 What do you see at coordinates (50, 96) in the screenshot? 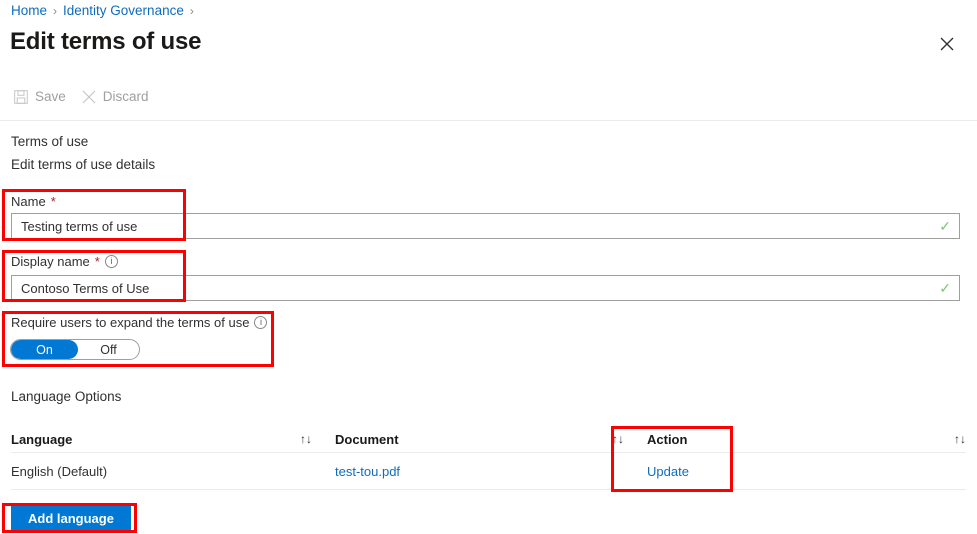
I see `save-label: Save` at bounding box center [50, 96].